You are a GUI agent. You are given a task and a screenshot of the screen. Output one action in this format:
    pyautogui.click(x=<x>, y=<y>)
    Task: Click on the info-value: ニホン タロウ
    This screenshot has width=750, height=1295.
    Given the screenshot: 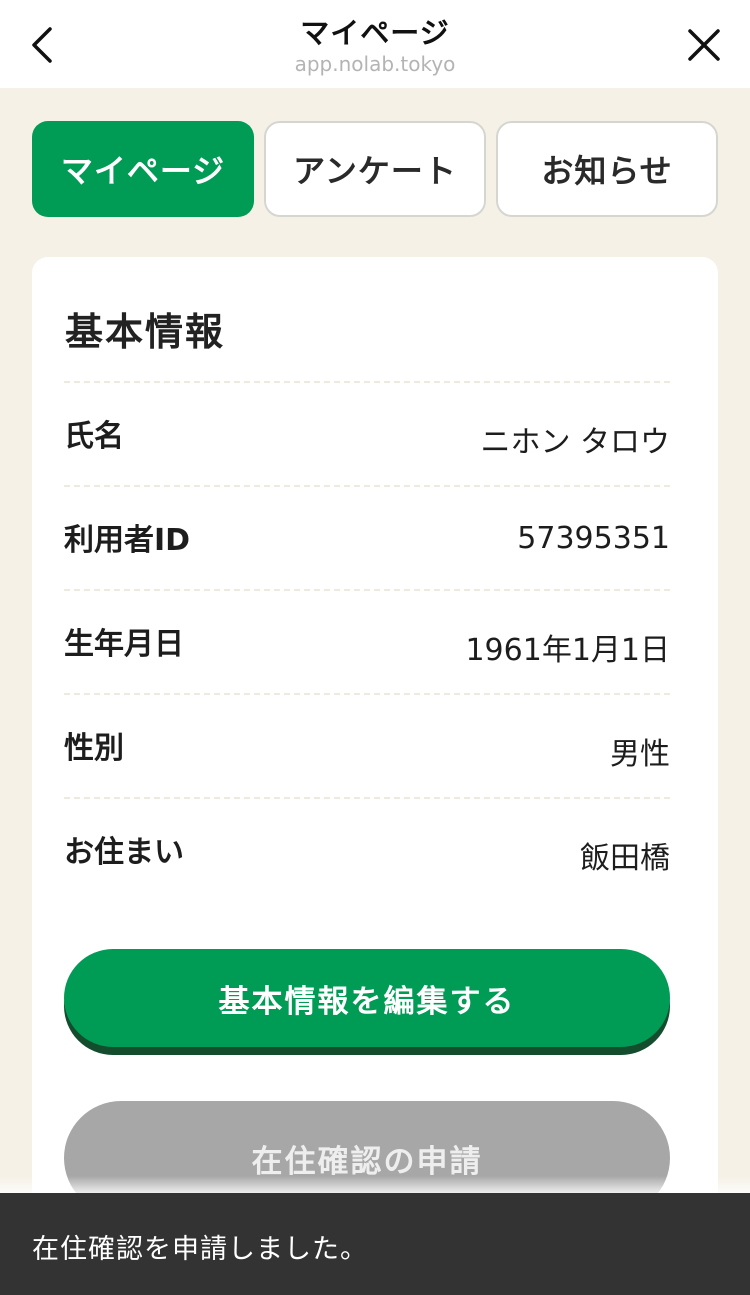 What is the action you would take?
    pyautogui.click(x=575, y=442)
    